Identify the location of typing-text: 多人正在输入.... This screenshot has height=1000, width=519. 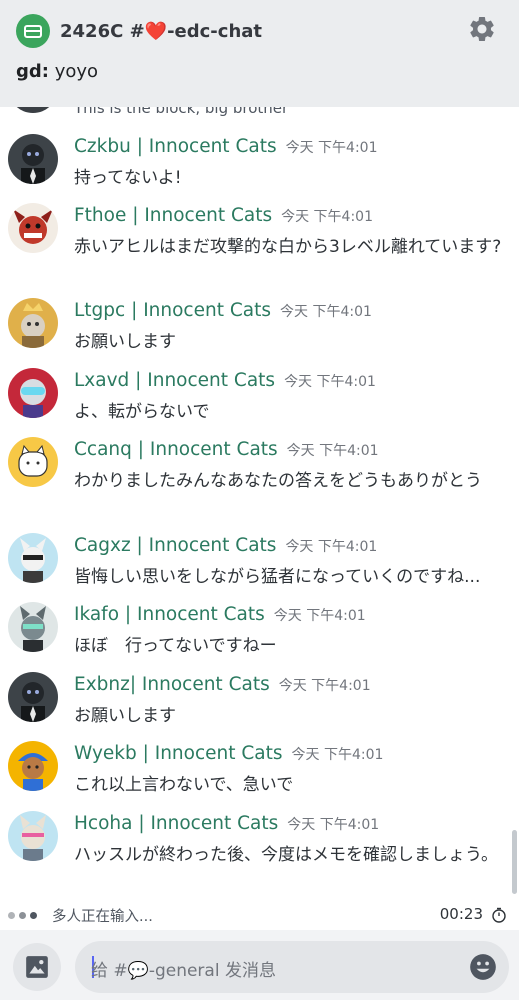
(102, 917).